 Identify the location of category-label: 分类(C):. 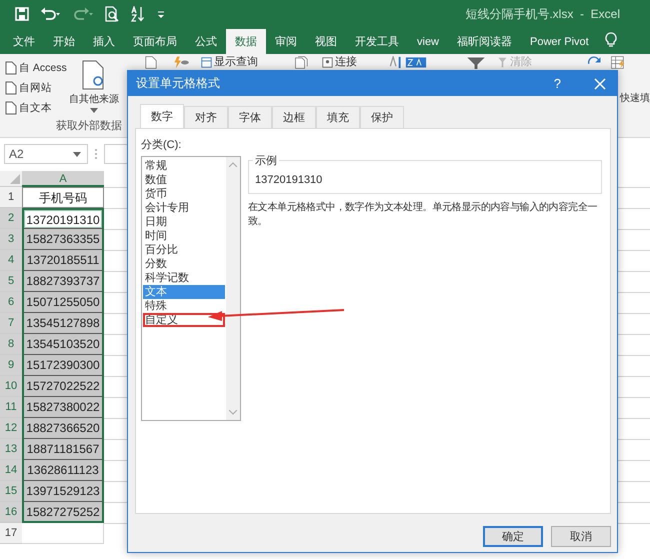
(161, 145).